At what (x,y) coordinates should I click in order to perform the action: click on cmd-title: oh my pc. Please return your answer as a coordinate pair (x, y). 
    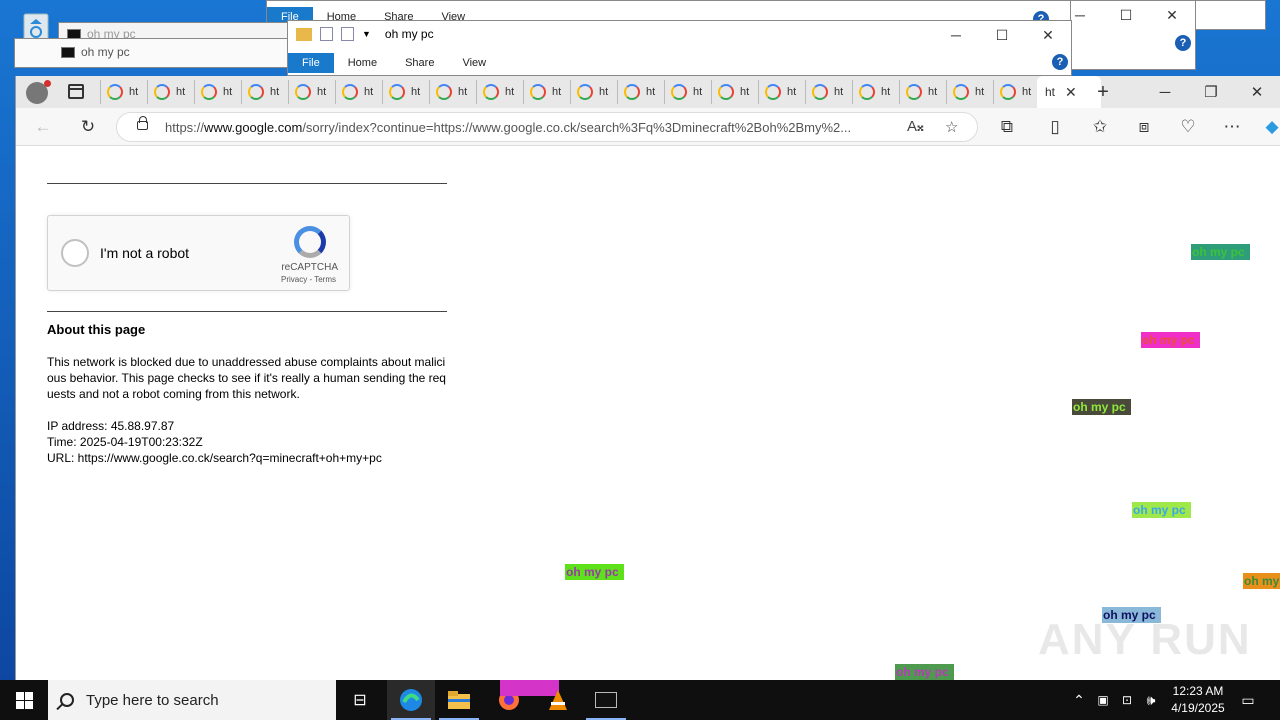
    Looking at the image, I should click on (105, 52).